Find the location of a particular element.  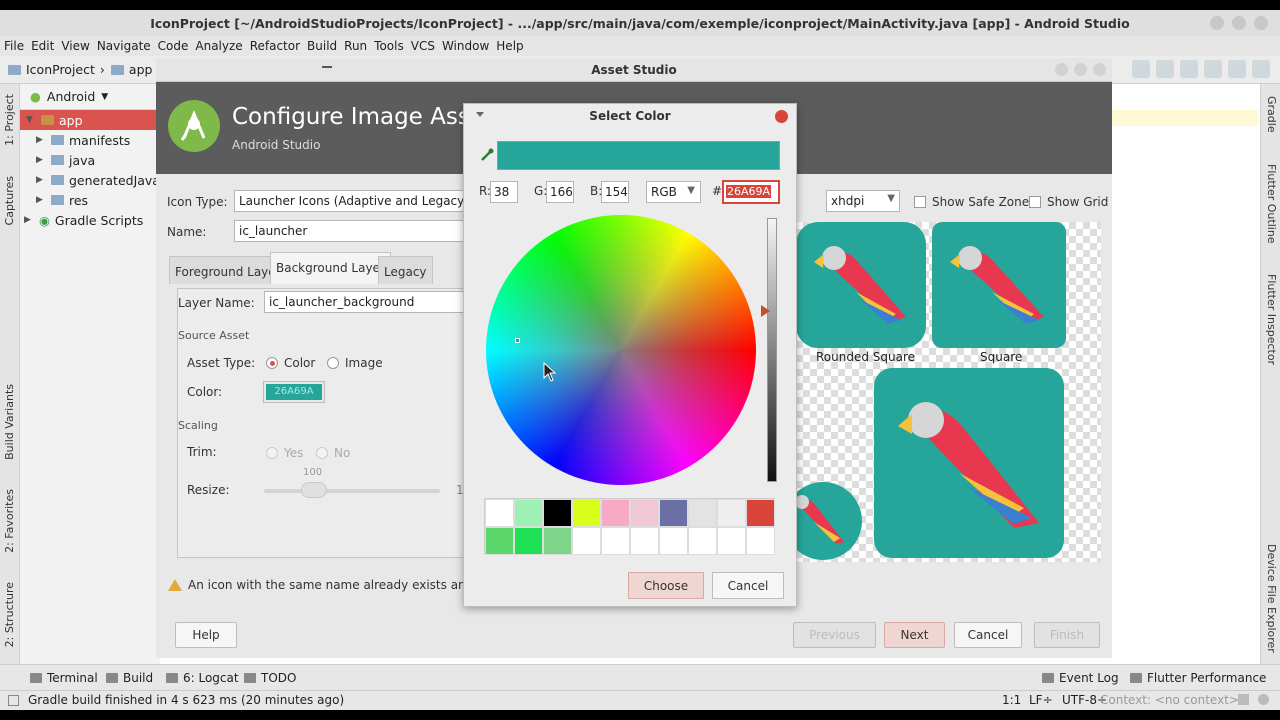

asset-type-color-option: Color is located at coordinates (290, 363).